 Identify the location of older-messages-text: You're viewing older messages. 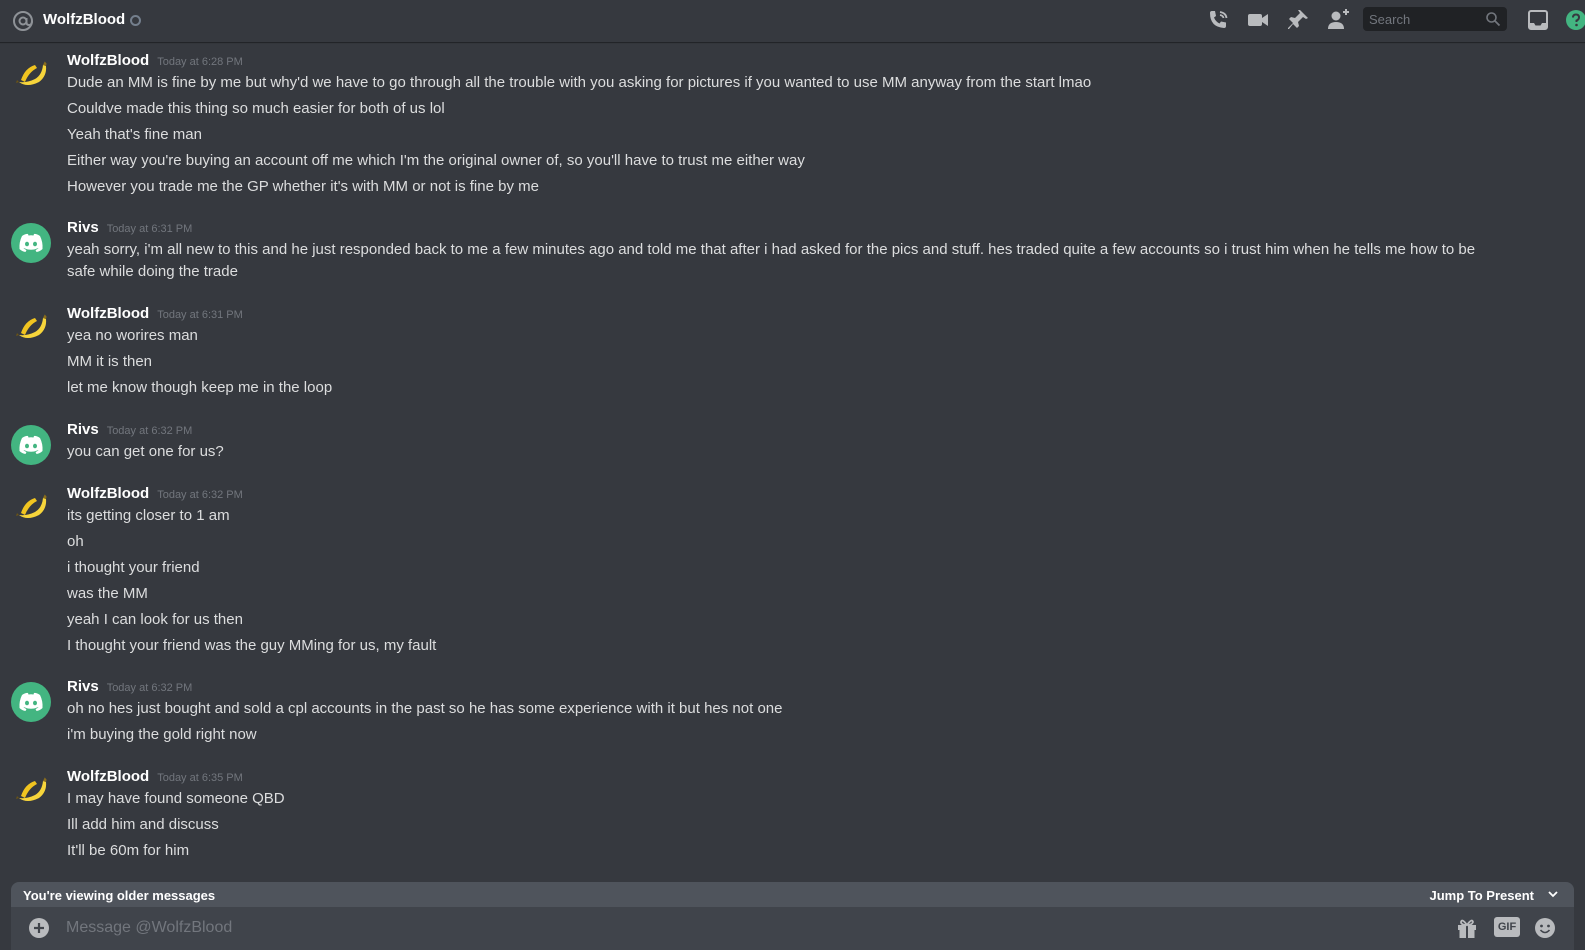
(119, 895).